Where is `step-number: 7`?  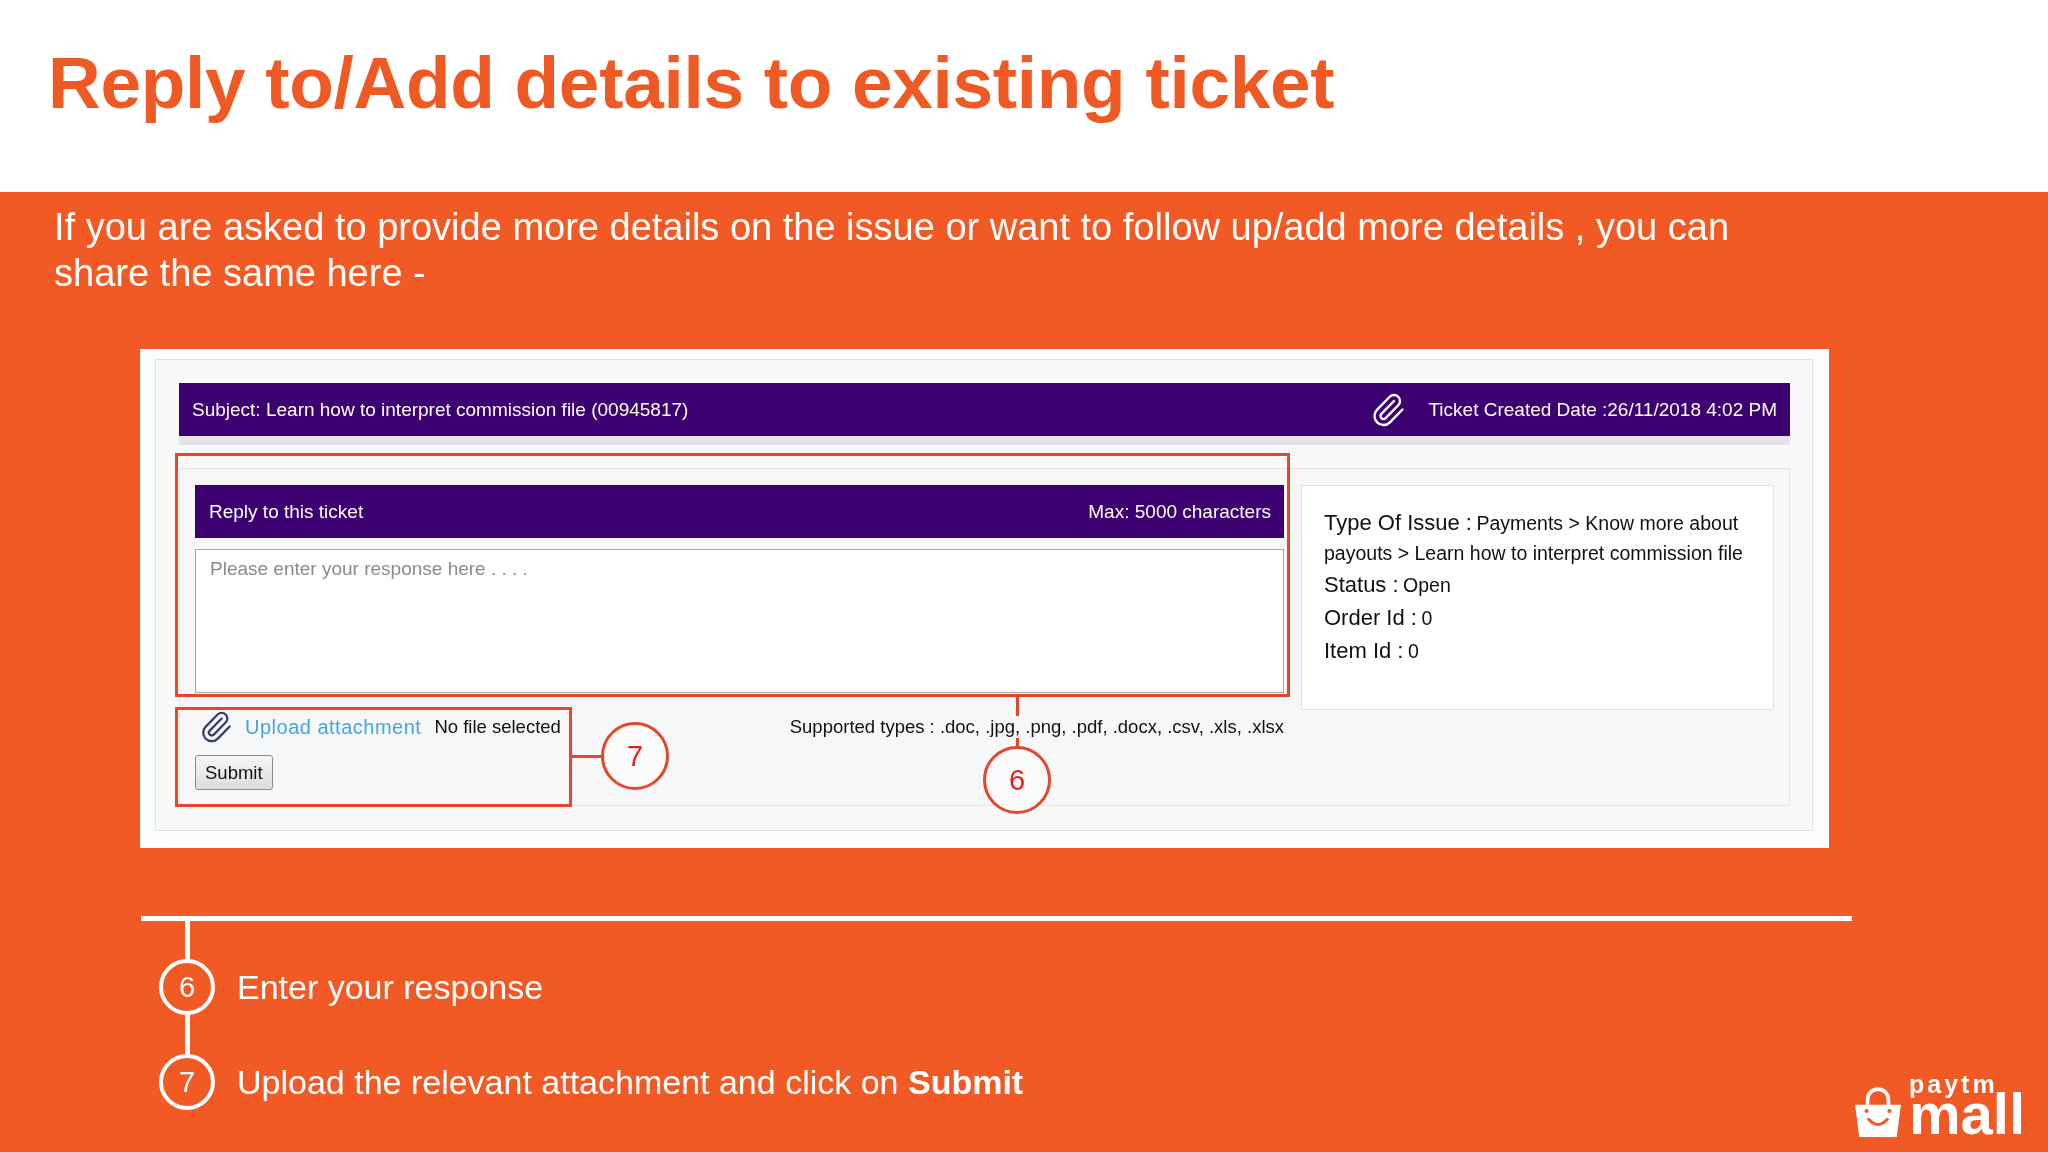
step-number: 7 is located at coordinates (187, 1082).